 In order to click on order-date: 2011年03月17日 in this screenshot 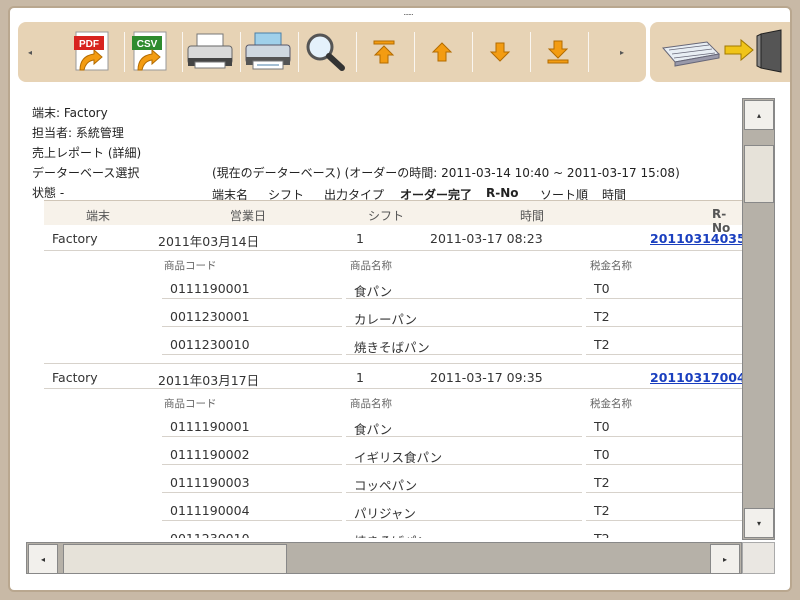, I will do `click(209, 380)`.